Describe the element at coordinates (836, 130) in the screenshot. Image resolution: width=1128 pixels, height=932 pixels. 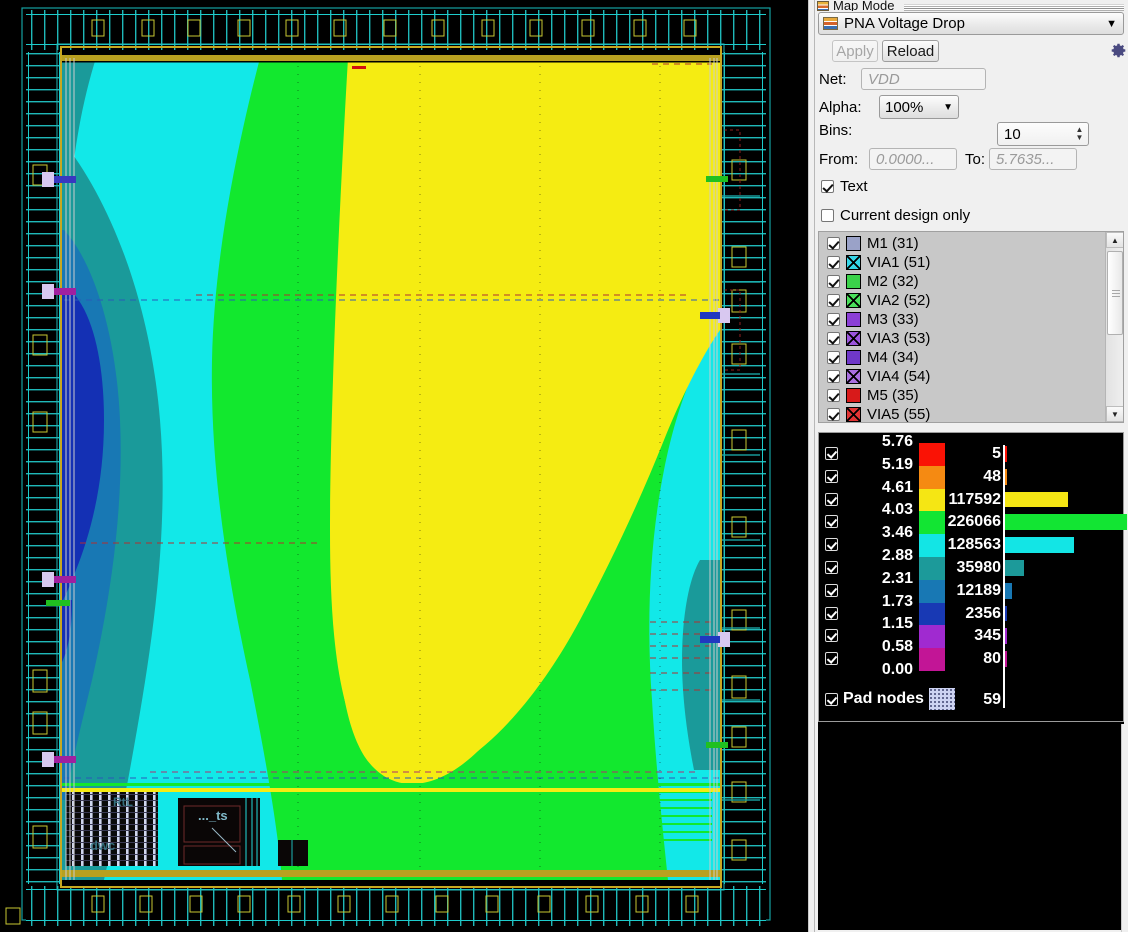
I see `bins-label: Bins:` at that location.